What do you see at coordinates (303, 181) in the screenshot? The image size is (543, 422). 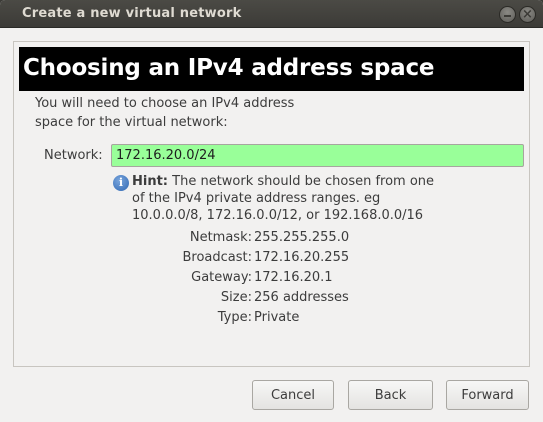 I see `hint-line-1: The network should be chosen from one` at bounding box center [303, 181].